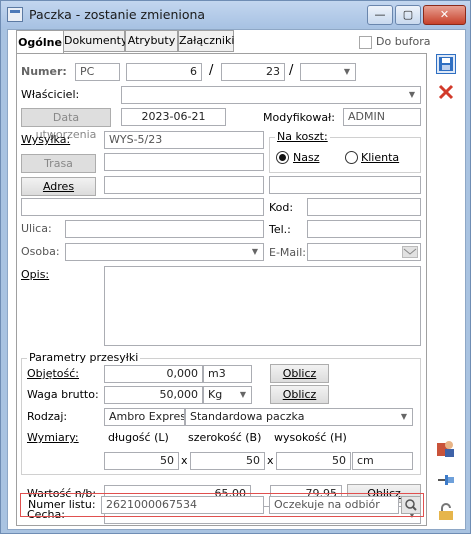  I want to click on objetosc-label: Objętość:, so click(53, 373).